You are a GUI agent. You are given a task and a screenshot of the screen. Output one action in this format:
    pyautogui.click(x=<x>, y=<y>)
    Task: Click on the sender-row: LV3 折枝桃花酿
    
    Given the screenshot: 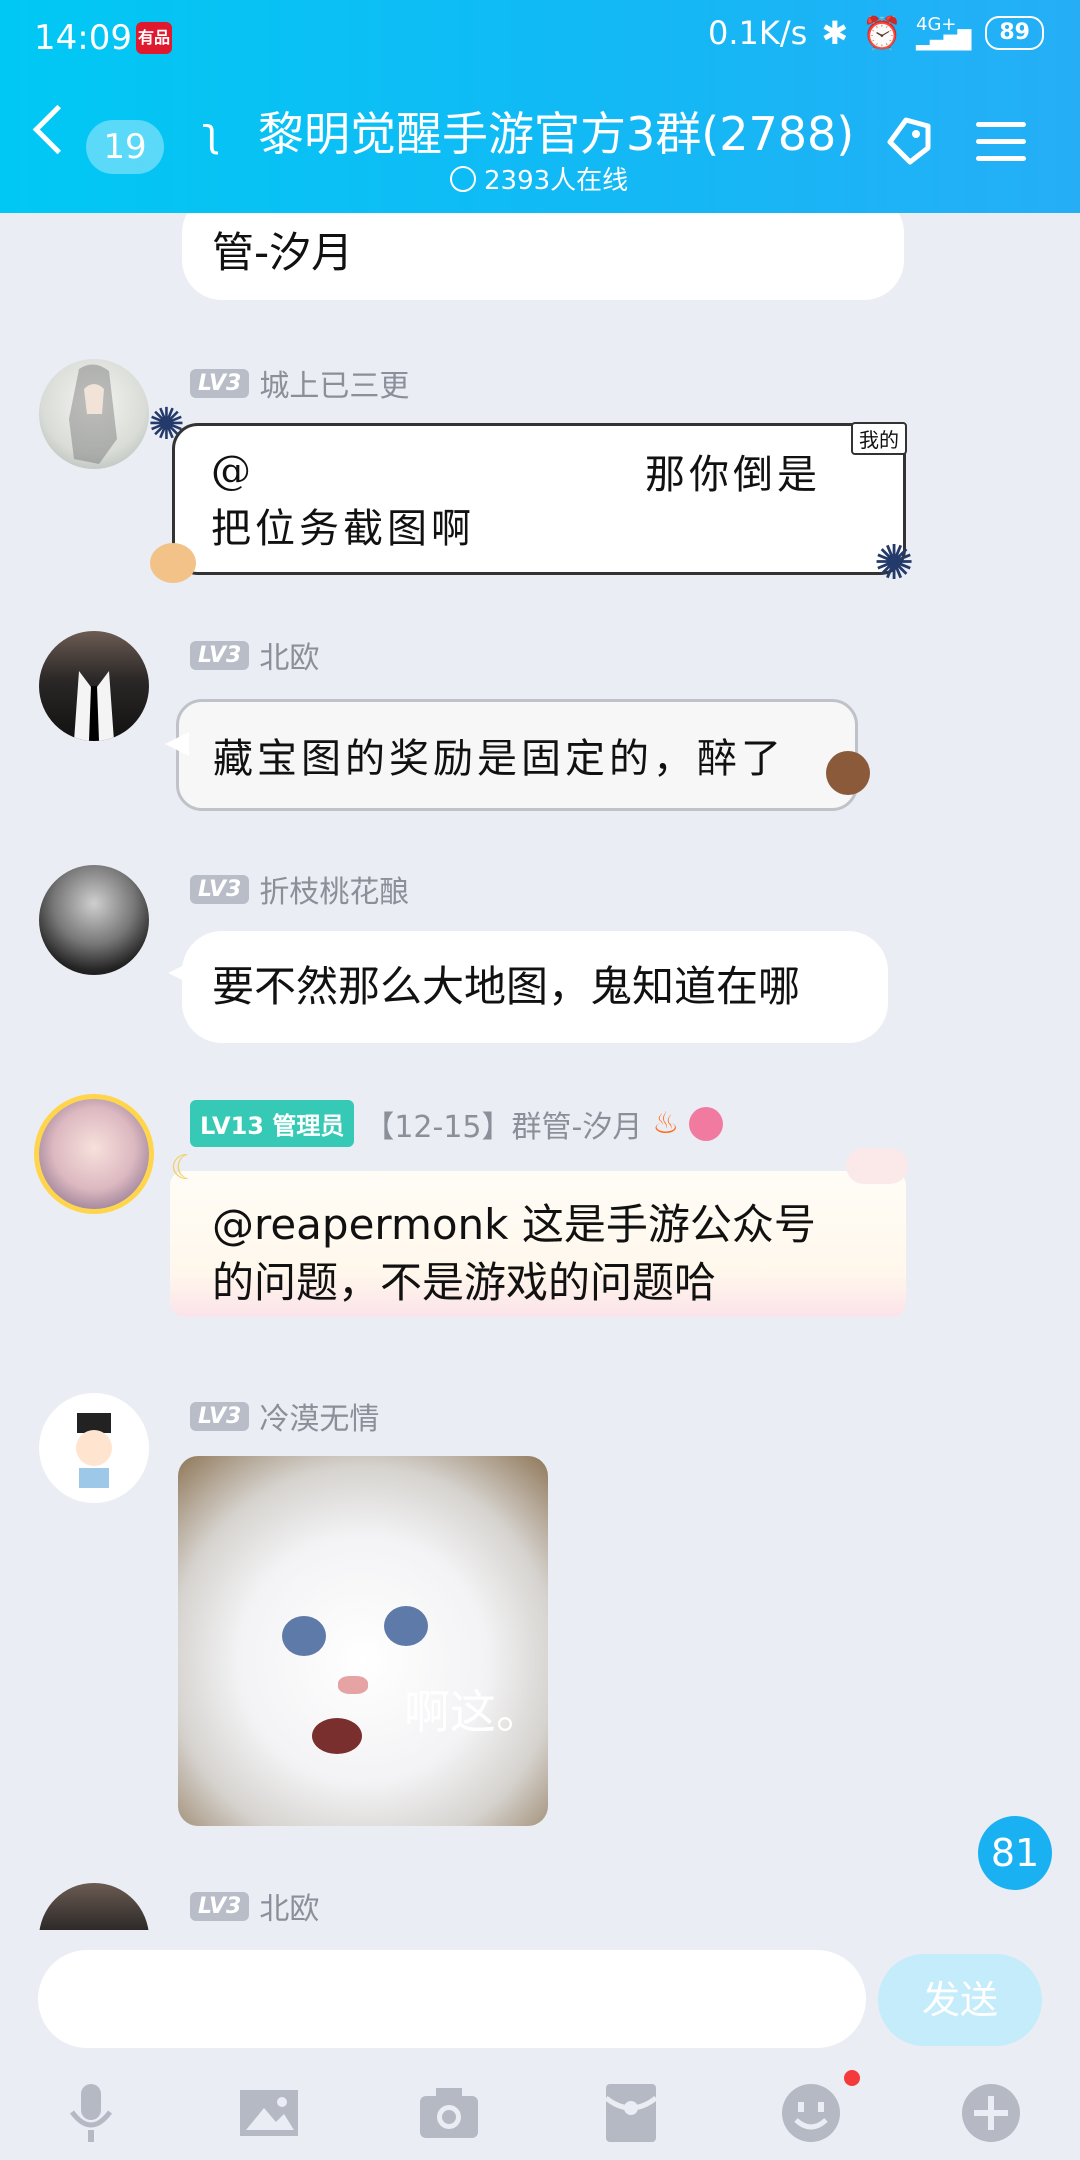 What is the action you would take?
    pyautogui.click(x=299, y=889)
    